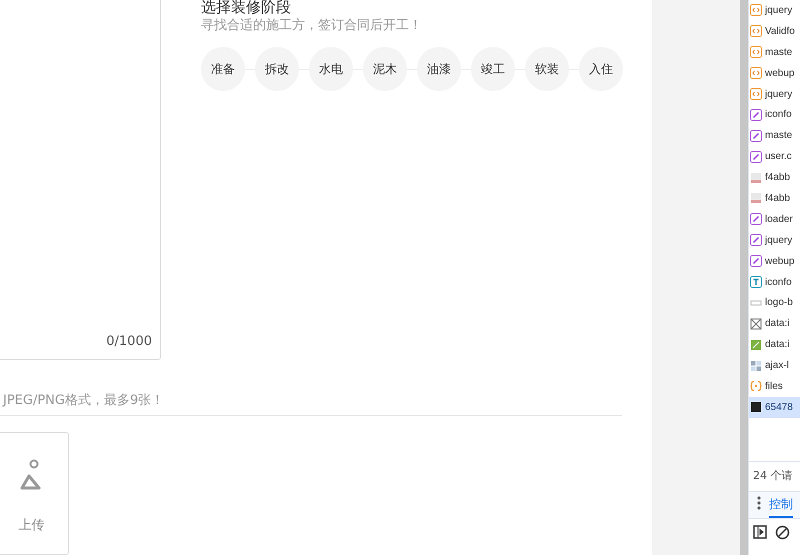  I want to click on section-subtitle: 寻找合适的施工方，签订合同后开工！, so click(312, 26).